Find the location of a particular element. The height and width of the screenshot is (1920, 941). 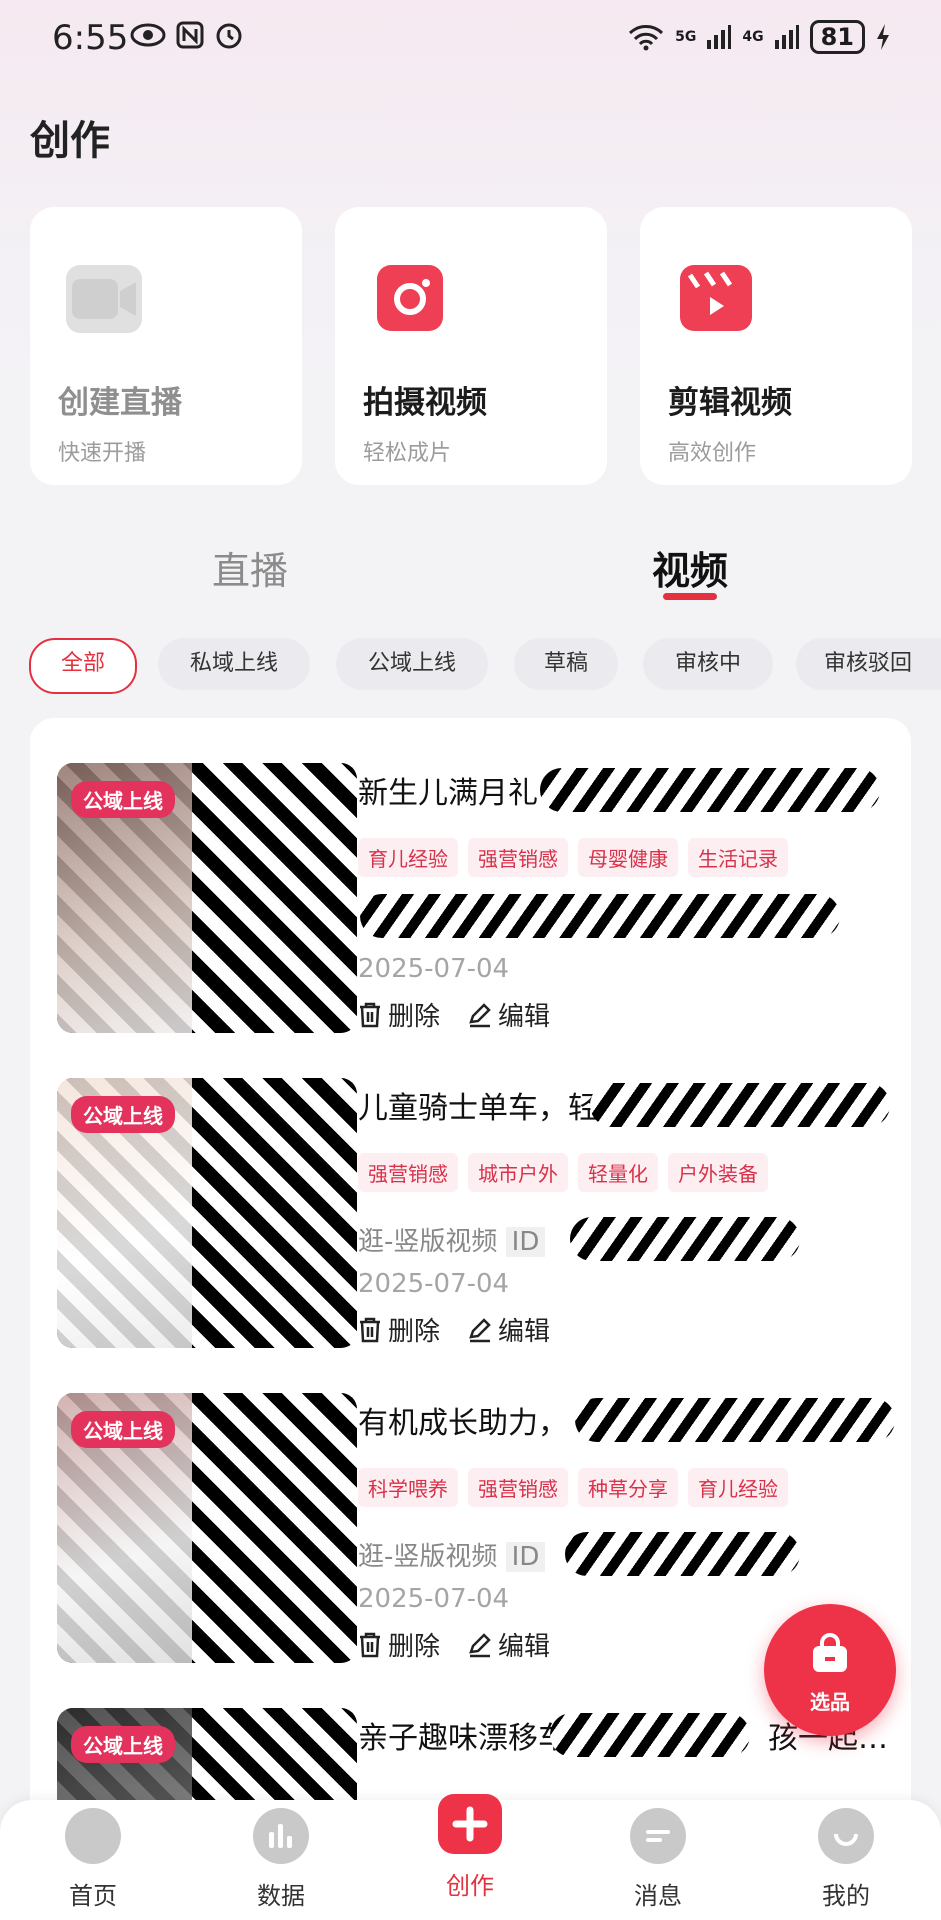

fab-label: 选品 is located at coordinates (830, 1702).